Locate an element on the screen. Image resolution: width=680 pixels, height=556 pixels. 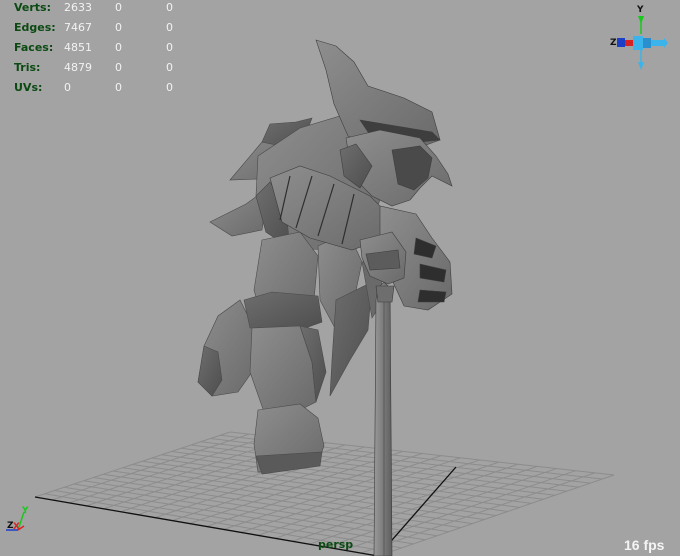
hud-value: 7467 is located at coordinates (78, 27).